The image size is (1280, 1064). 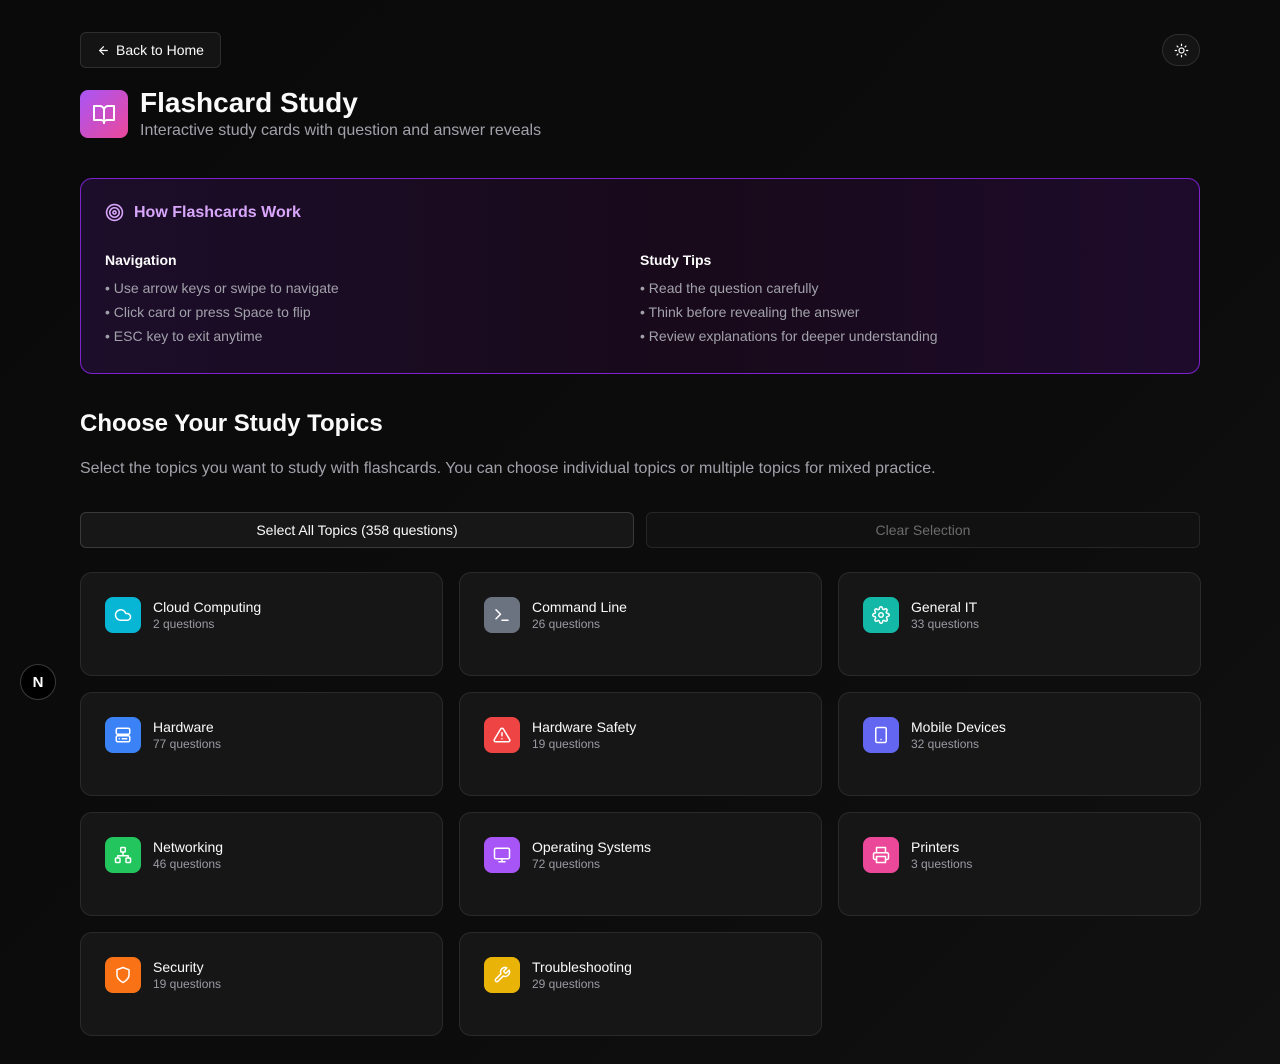 I want to click on topic-question-count: 26 questions, so click(x=566, y=624).